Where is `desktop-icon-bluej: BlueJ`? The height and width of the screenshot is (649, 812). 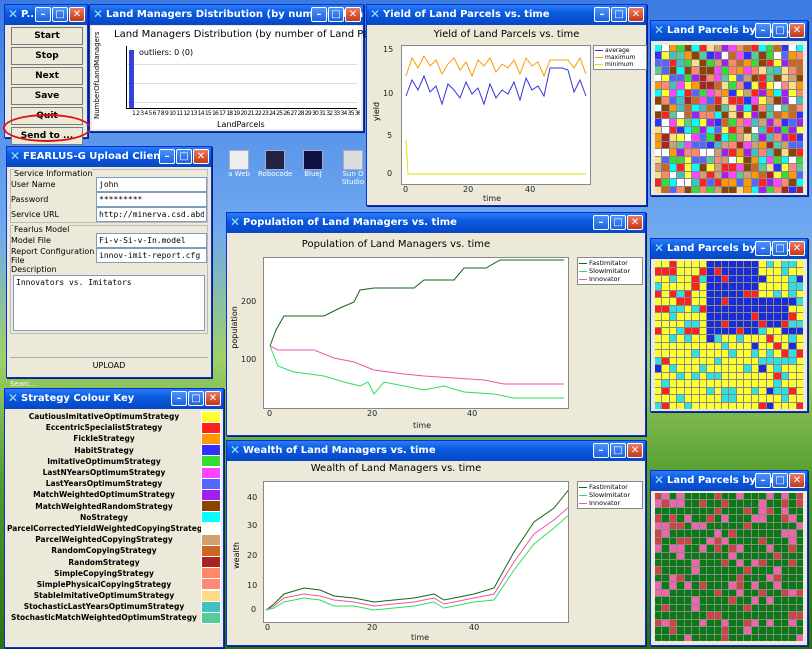
desktop-icon-bluej: BlueJ is located at coordinates (313, 164).